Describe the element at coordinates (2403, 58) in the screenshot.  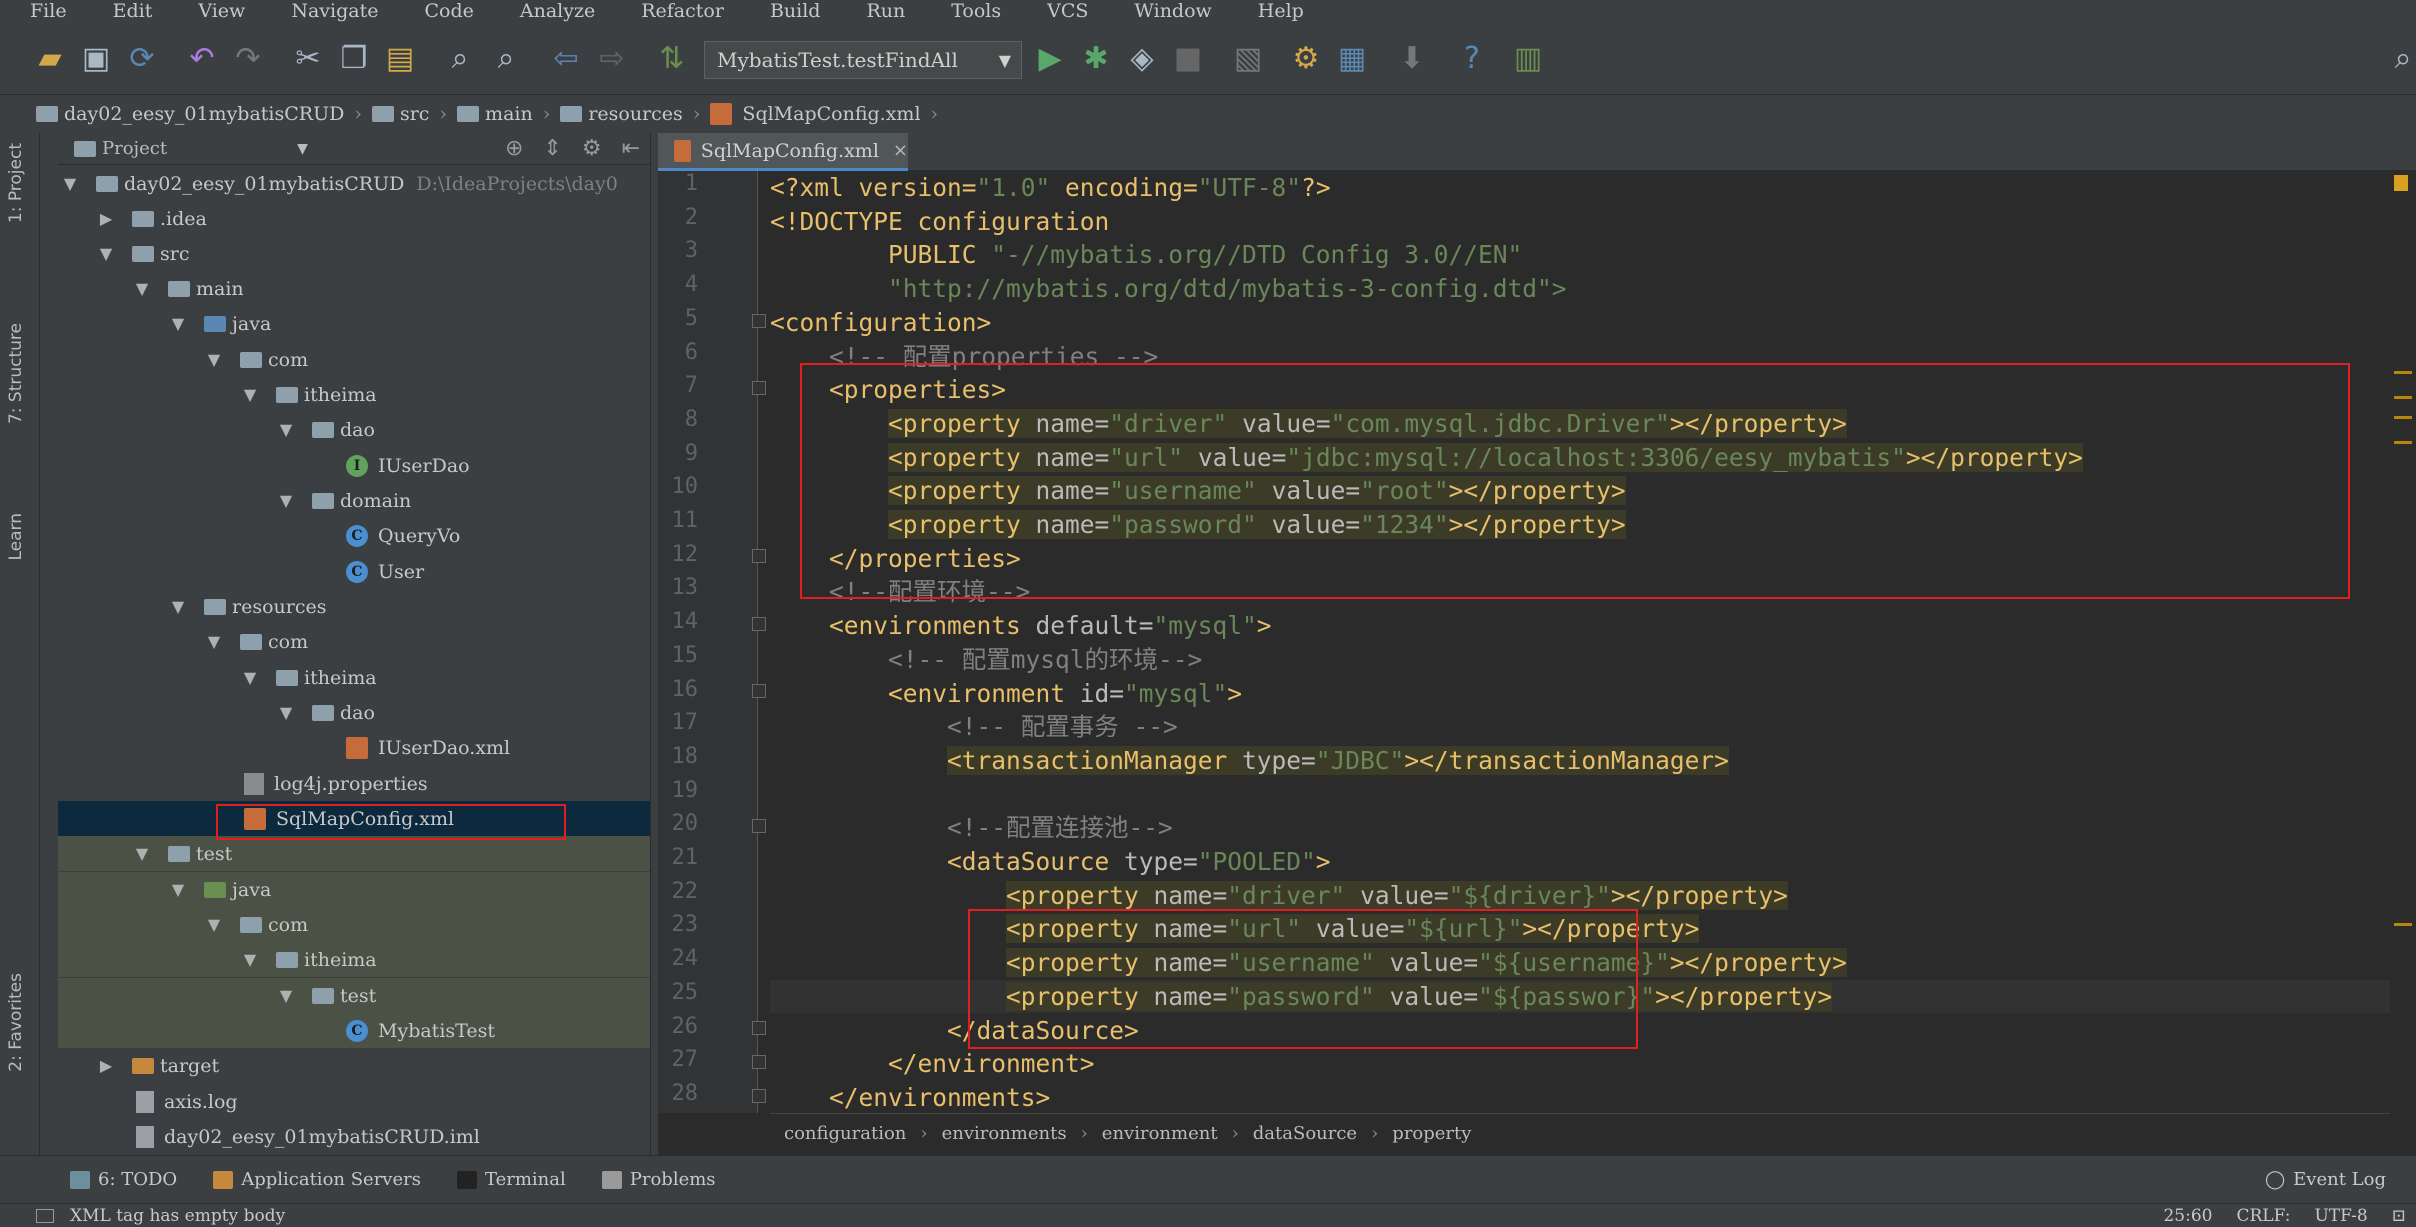
I see `search-everywhere-icon: ⌕` at that location.